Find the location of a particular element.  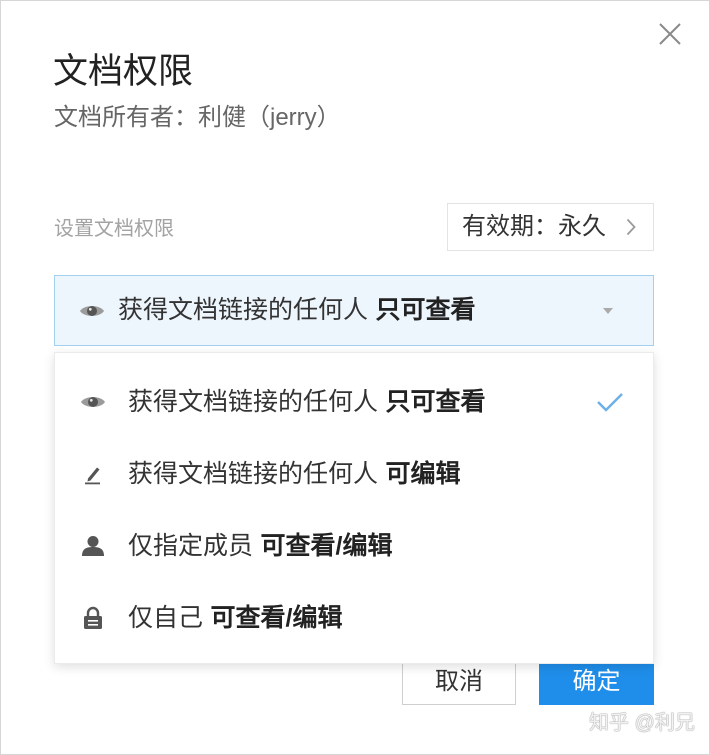

option-link-edit: 获得文档链接的任何人 可编辑 is located at coordinates (354, 474).